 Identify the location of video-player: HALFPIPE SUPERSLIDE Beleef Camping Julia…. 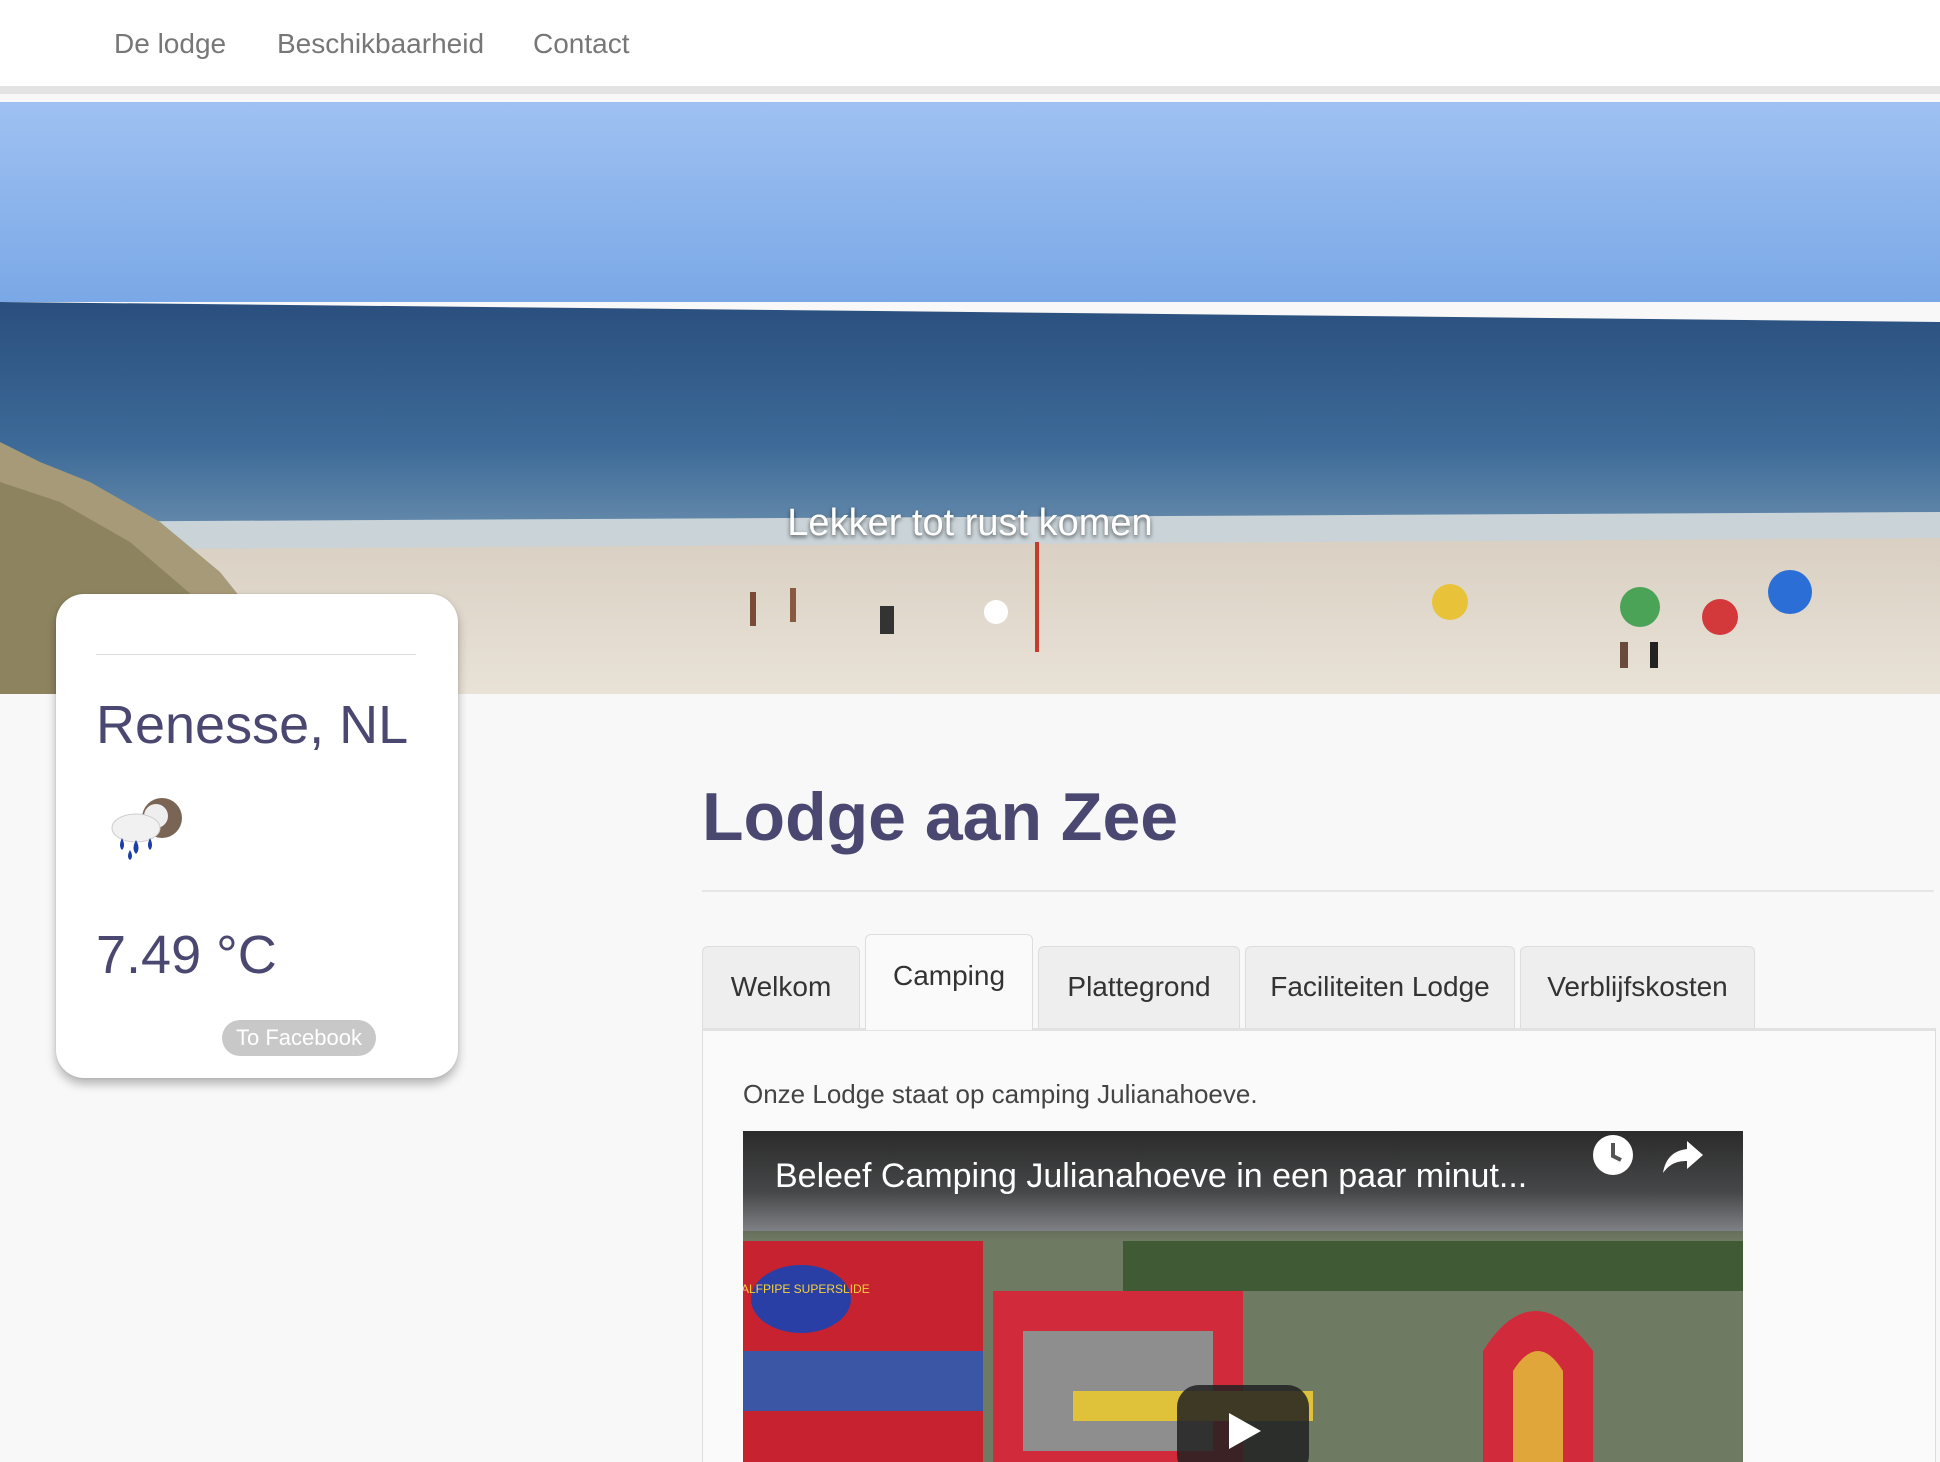
(1243, 1296).